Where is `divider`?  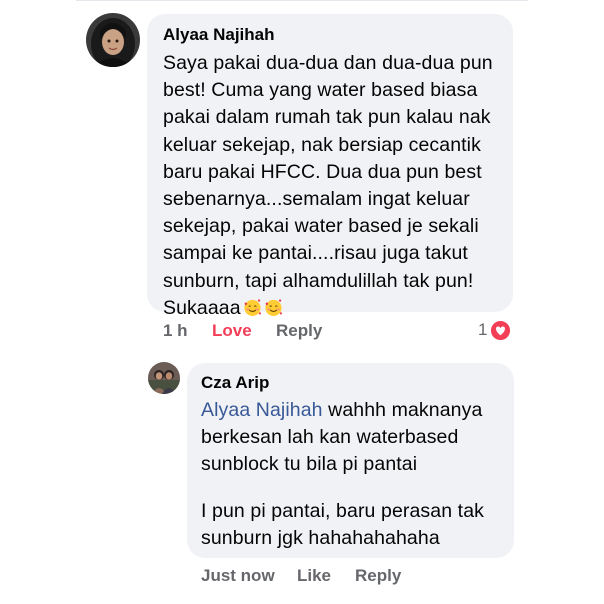
divider is located at coordinates (302, 0).